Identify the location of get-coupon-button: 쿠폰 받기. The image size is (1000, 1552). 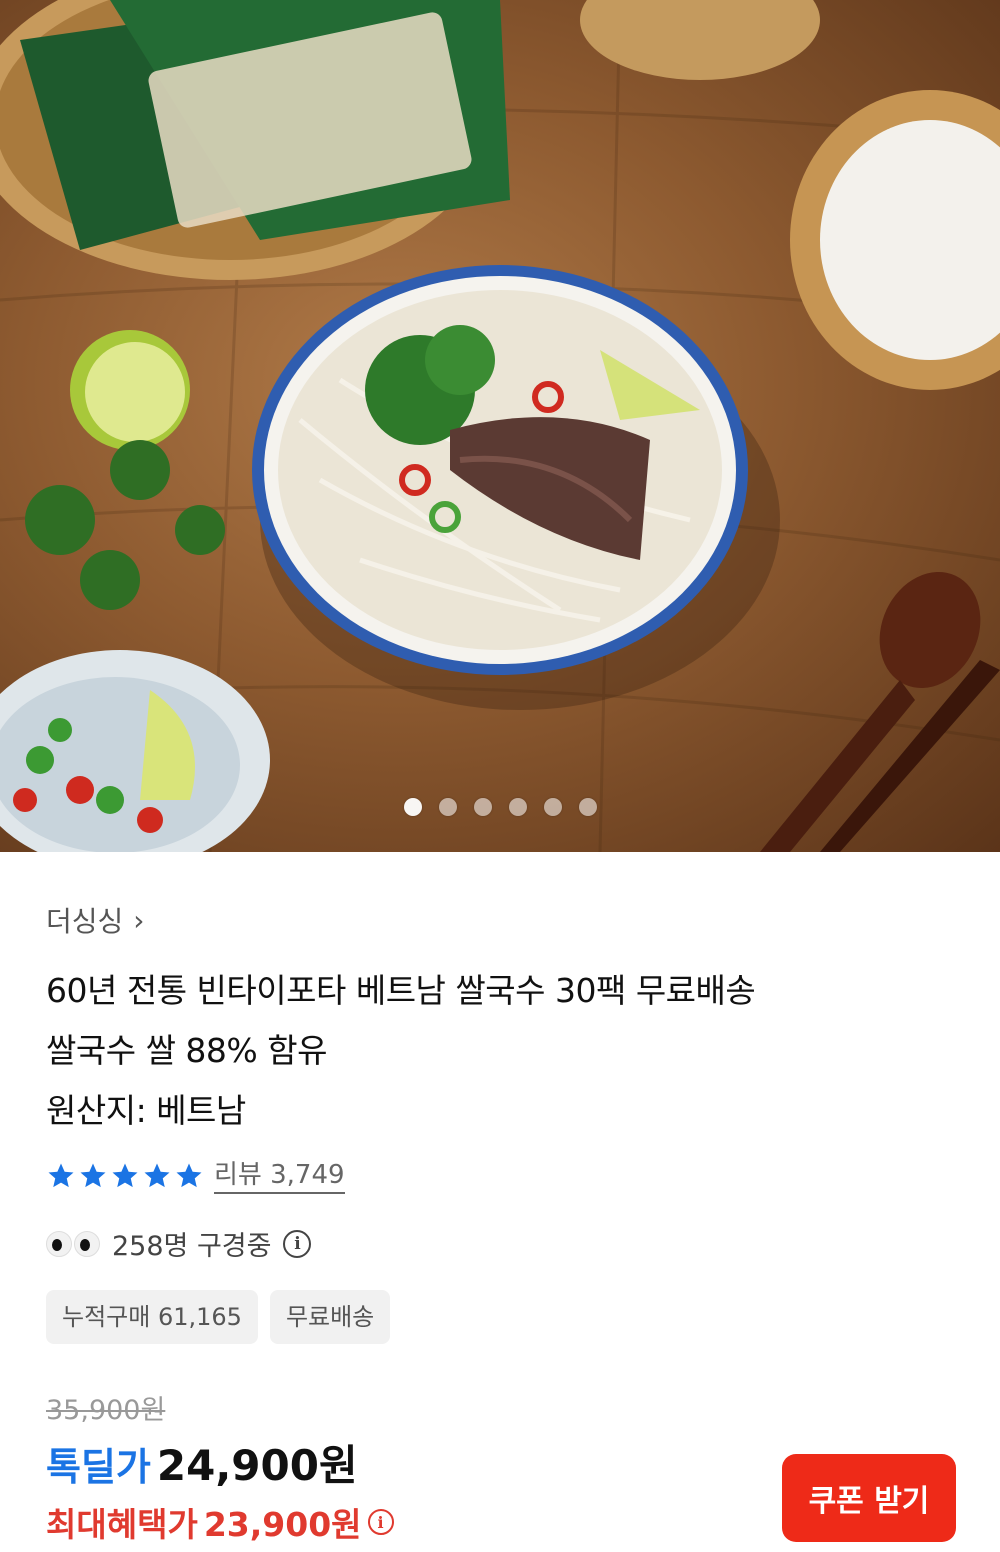
(869, 1498).